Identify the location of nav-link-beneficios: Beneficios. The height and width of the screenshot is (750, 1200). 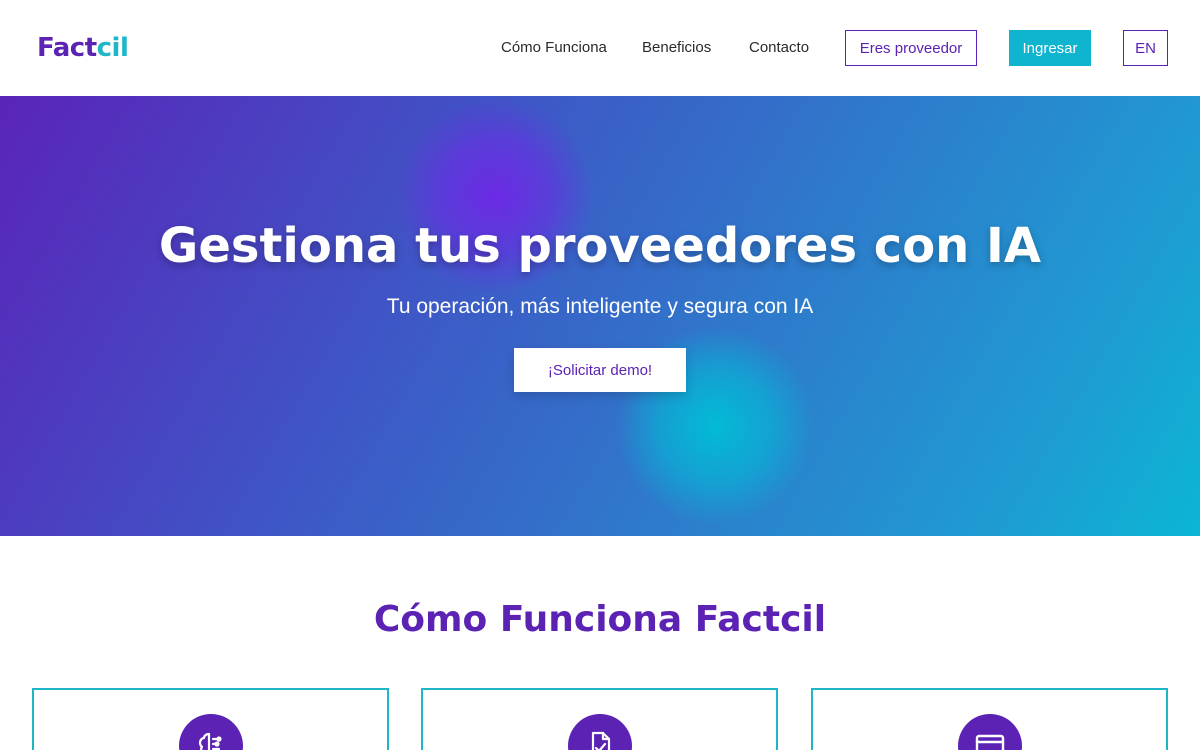
(676, 48).